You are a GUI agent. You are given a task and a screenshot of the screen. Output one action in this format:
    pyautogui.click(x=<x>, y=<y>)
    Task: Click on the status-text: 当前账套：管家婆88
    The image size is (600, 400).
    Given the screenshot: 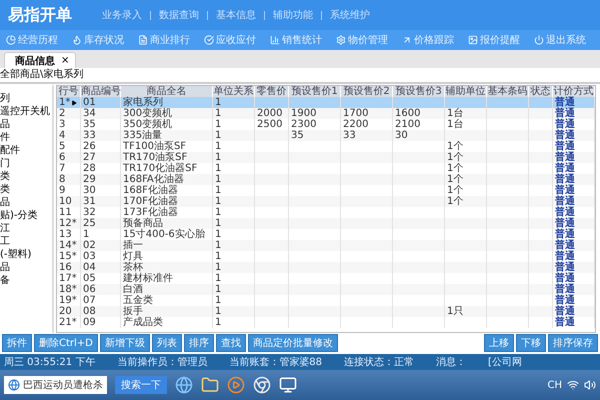 What is the action you would take?
    pyautogui.click(x=275, y=362)
    